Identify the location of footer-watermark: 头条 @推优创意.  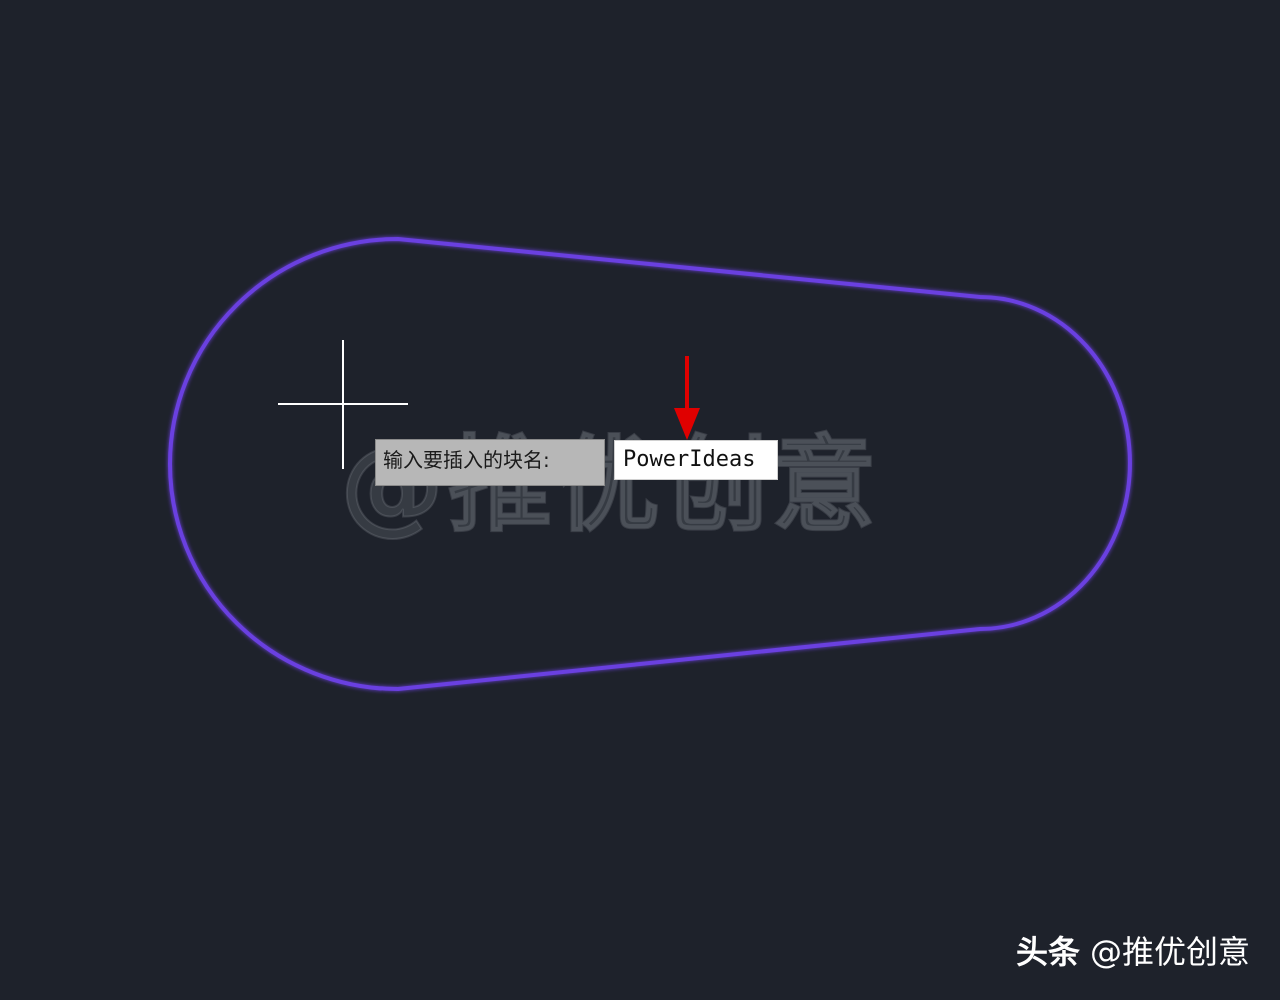
(1133, 952).